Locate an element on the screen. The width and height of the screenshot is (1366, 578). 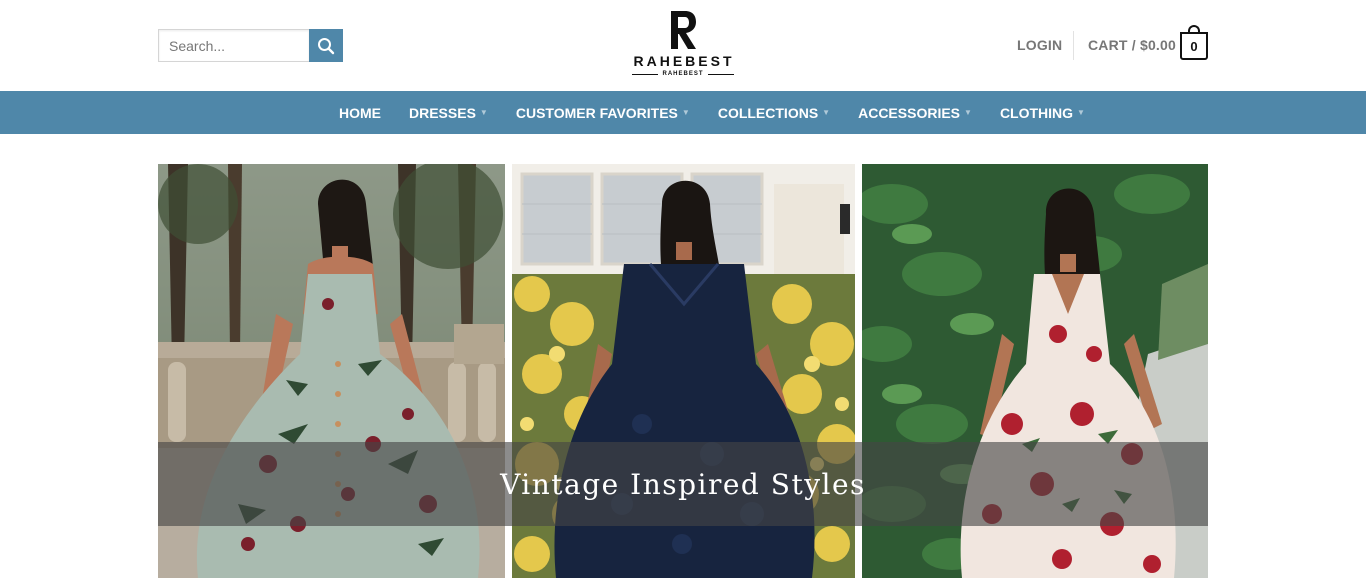
nav-item-dresses: DRESSES ▼ is located at coordinates (448, 113).